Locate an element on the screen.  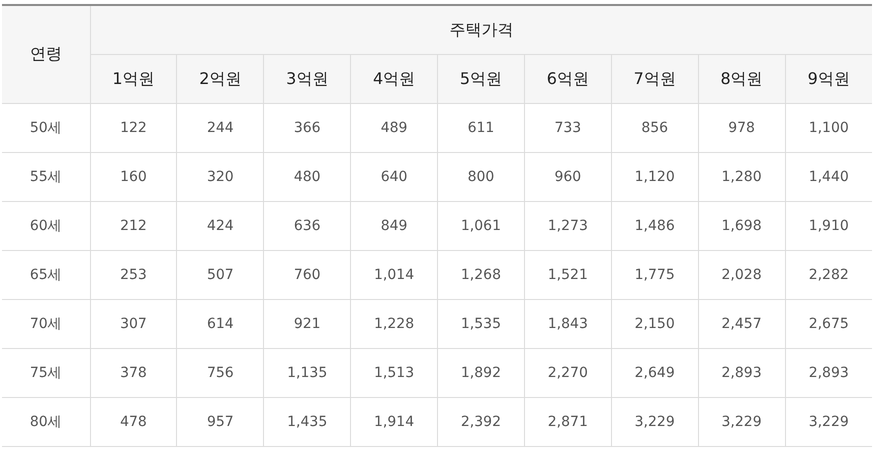
column-header: 8억원 is located at coordinates (741, 79).